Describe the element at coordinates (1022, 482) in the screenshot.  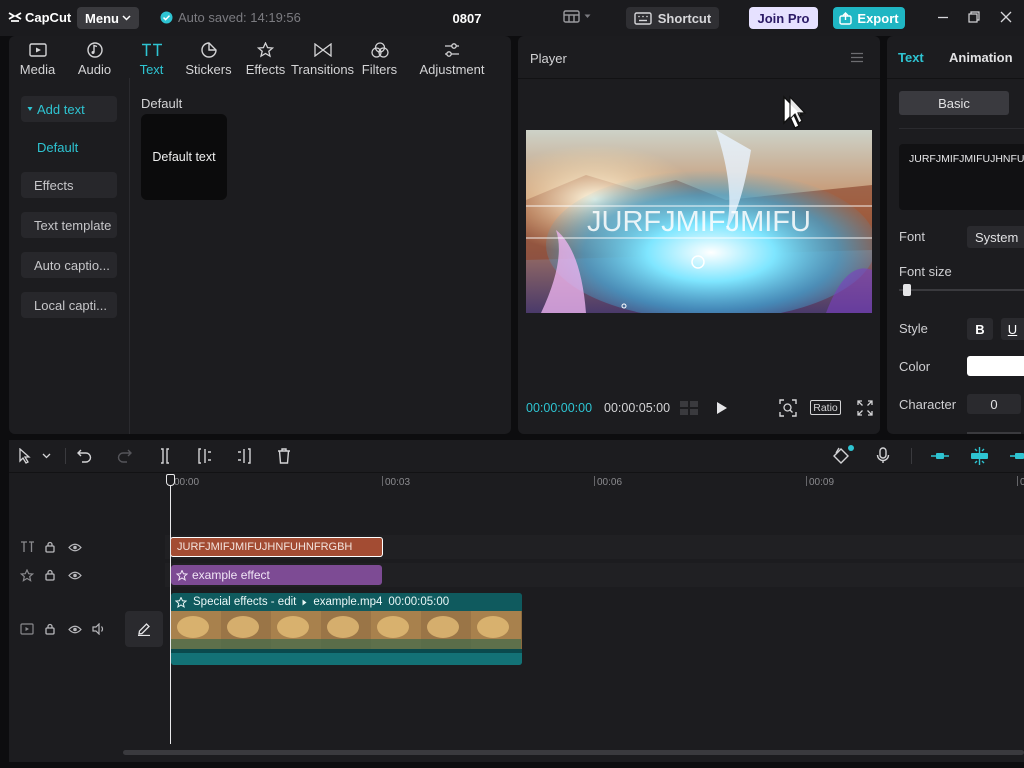
I see `ruler-label: 00:1` at that location.